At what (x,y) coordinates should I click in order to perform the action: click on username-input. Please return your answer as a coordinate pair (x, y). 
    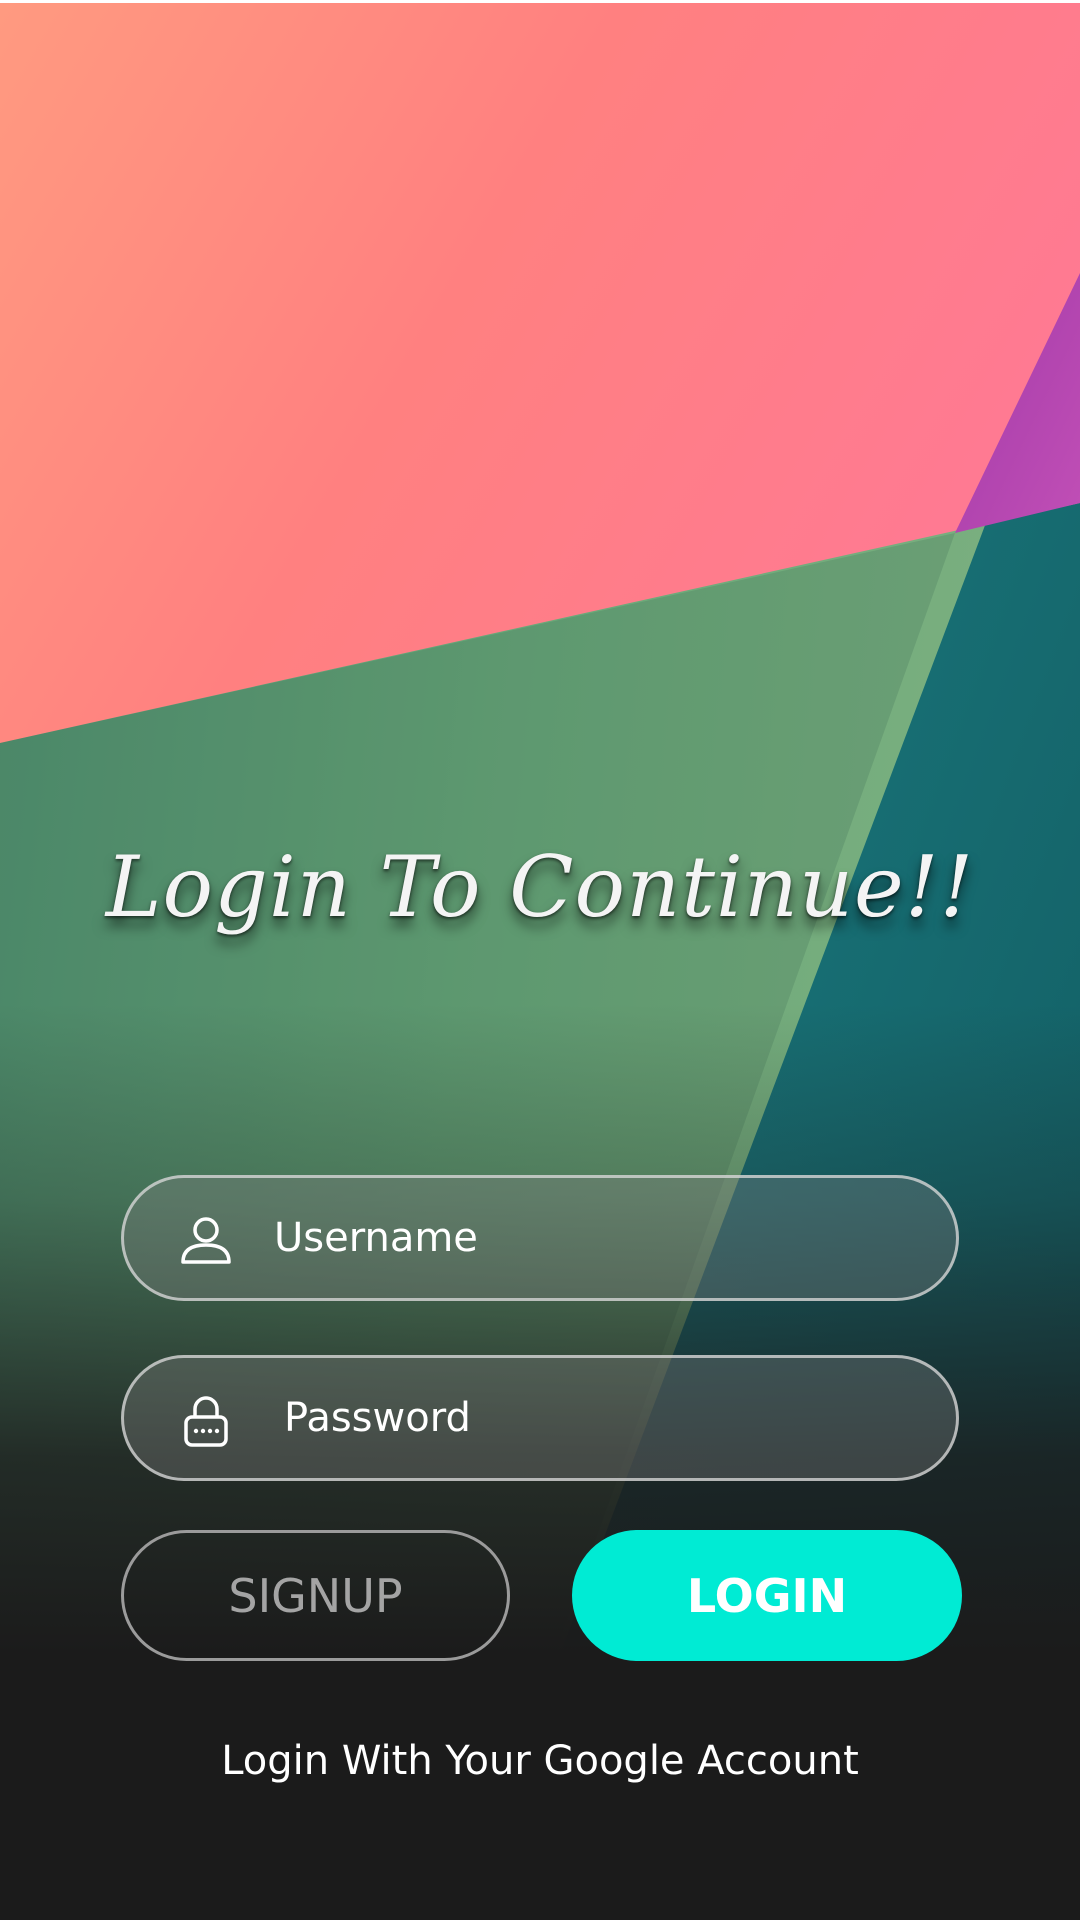
    Looking at the image, I should click on (594, 1238).